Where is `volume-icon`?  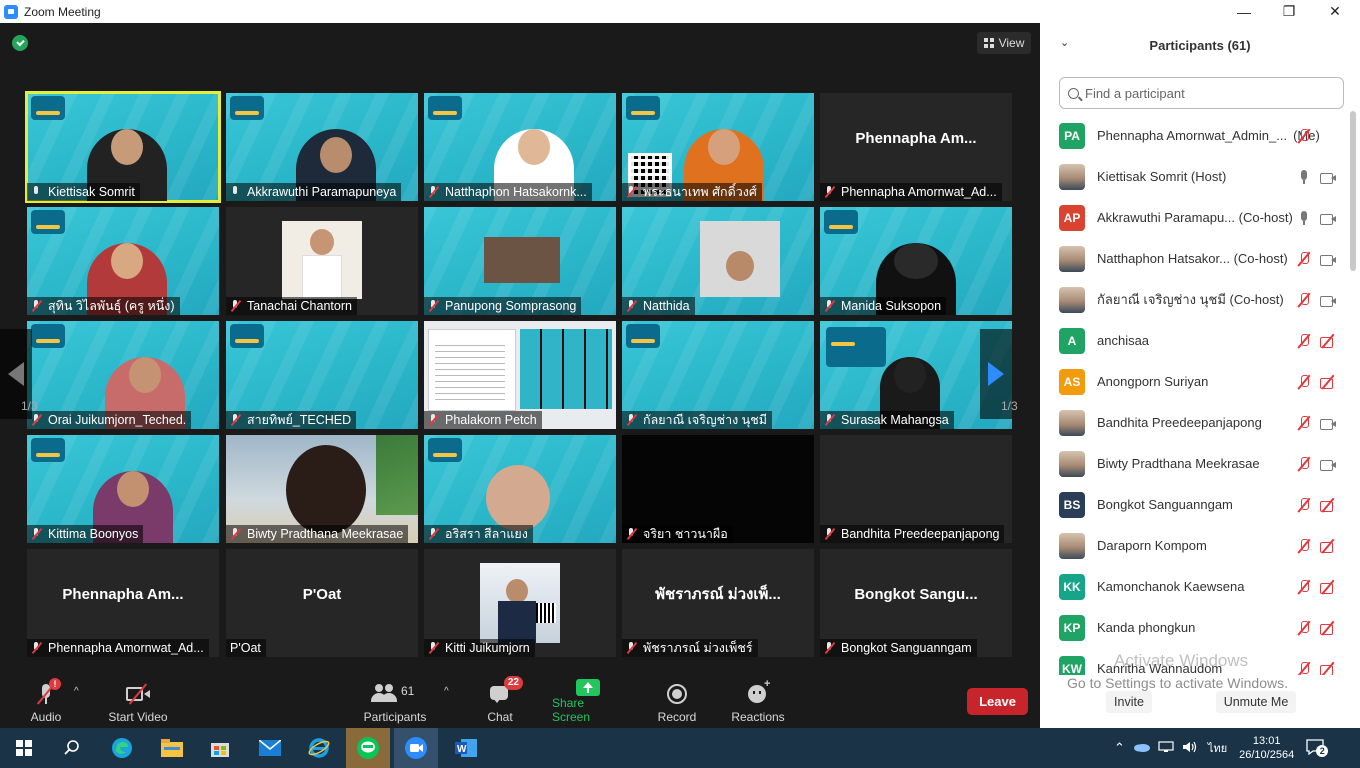
volume-icon is located at coordinates (1190, 748).